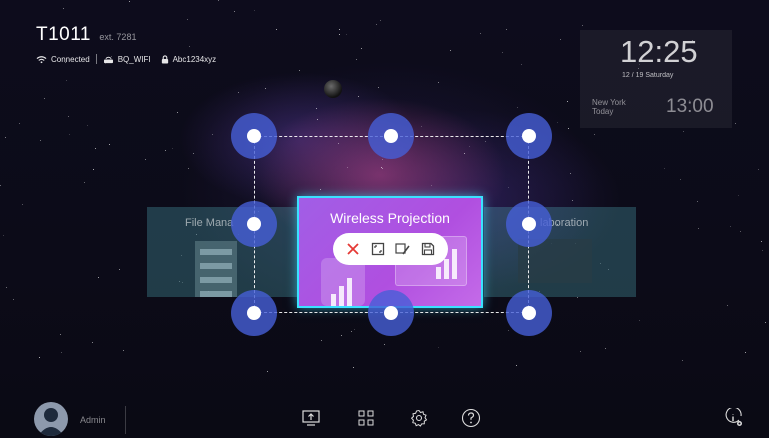 Image resolution: width=769 pixels, height=438 pixels. Describe the element at coordinates (428, 249) in the screenshot. I see `save-icon` at that location.